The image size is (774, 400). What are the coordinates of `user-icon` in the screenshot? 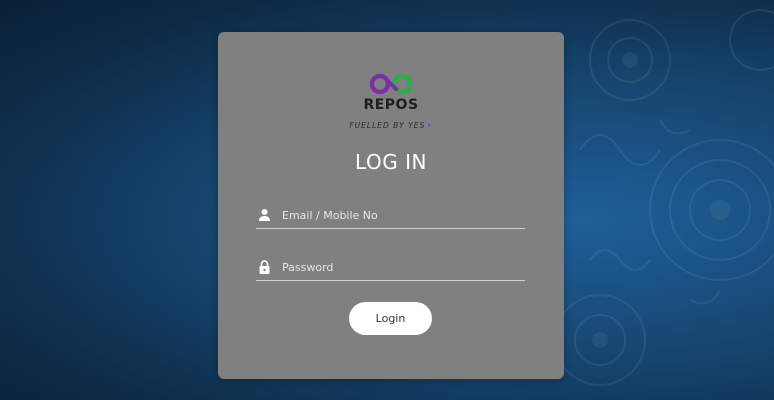 It's located at (264, 215).